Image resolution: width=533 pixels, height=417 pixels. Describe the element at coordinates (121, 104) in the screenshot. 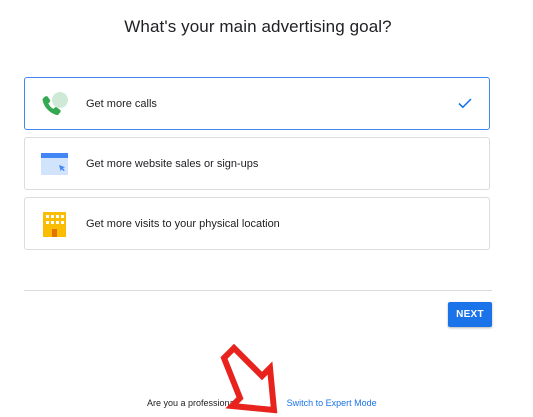

I see `goal-option-label: Get more calls` at that location.